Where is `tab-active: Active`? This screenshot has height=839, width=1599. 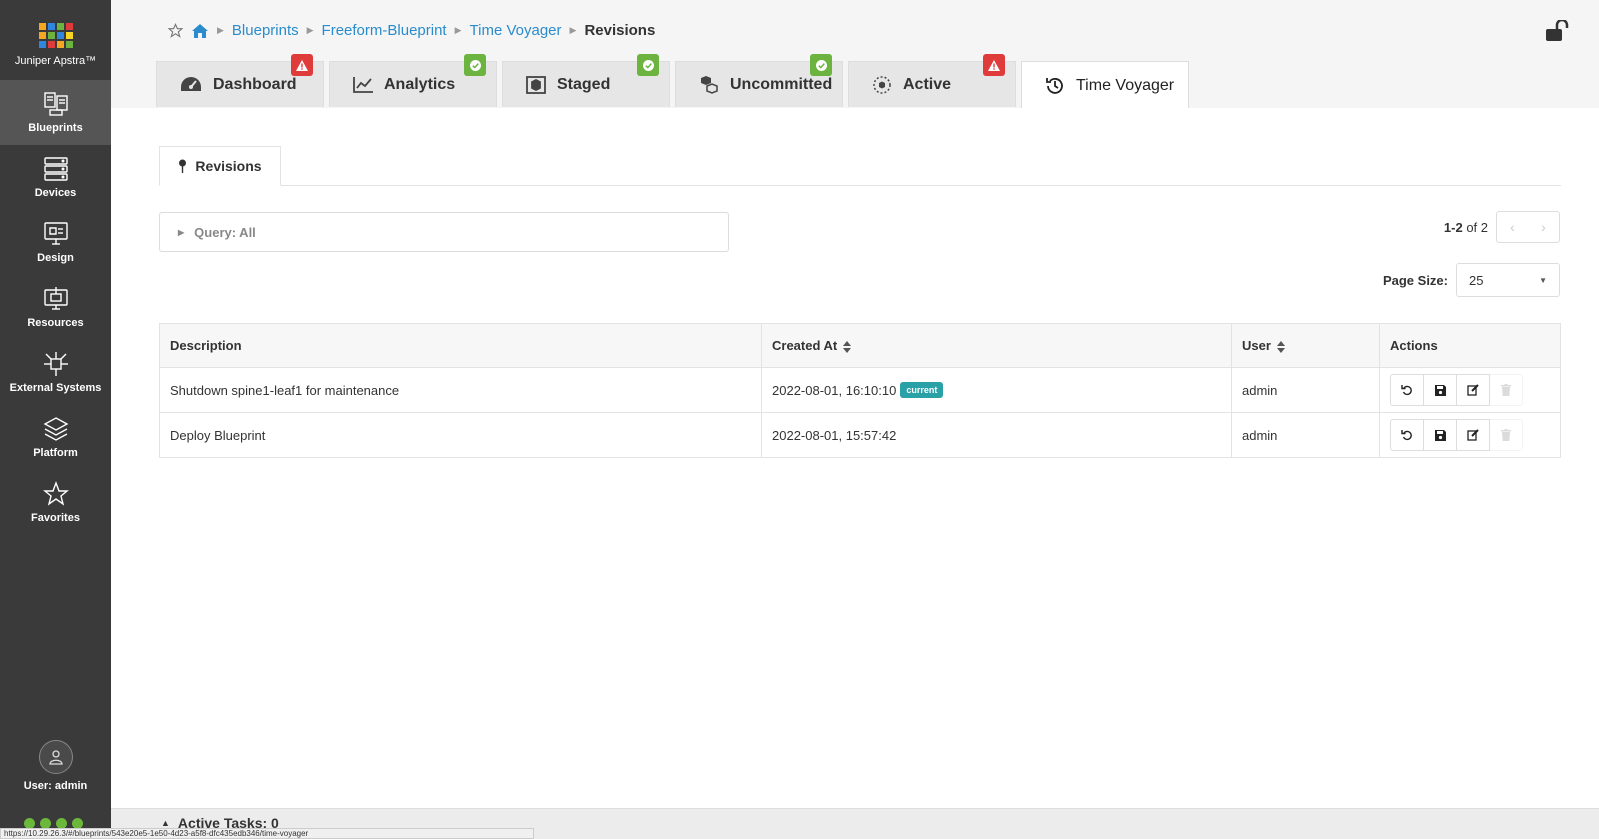 tab-active: Active is located at coordinates (932, 80).